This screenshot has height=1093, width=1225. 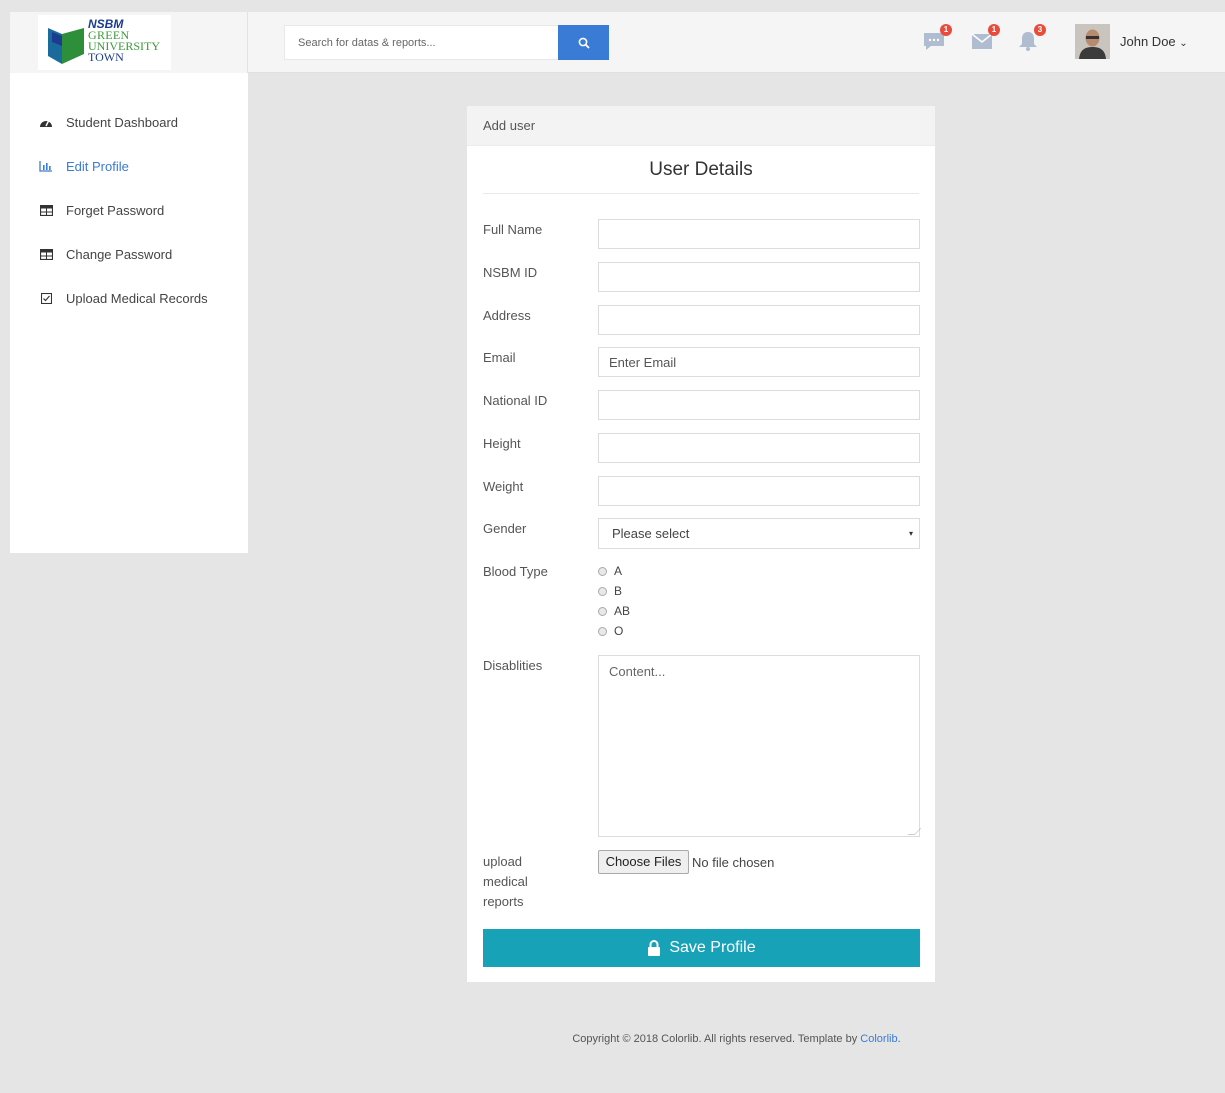 What do you see at coordinates (502, 443) in the screenshot?
I see `height-label: Height` at bounding box center [502, 443].